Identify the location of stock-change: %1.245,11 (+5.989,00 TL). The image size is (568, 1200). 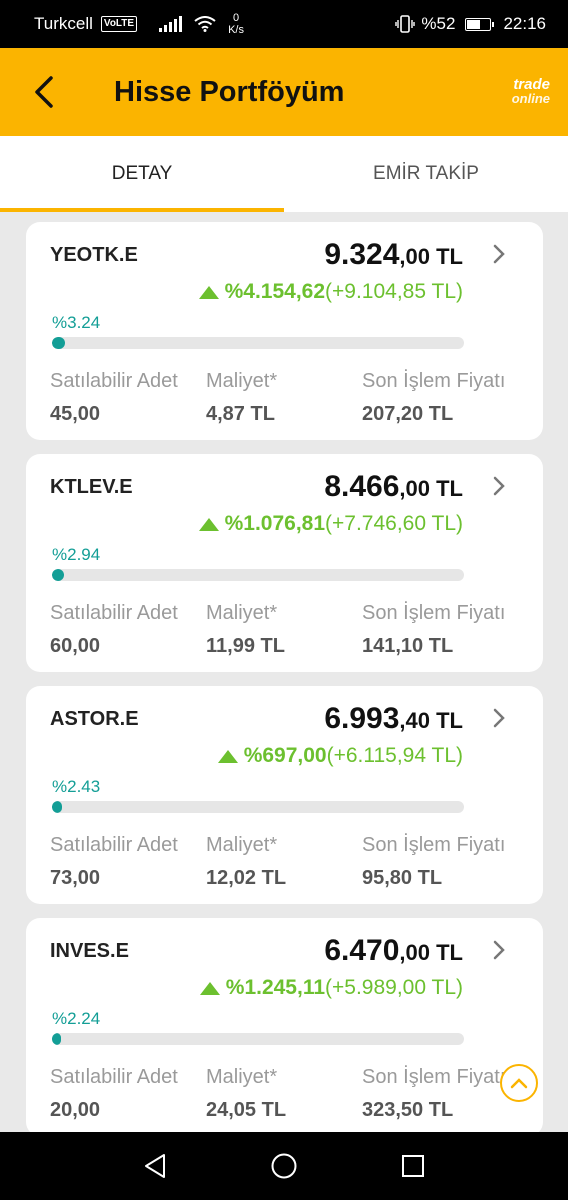
(331, 988).